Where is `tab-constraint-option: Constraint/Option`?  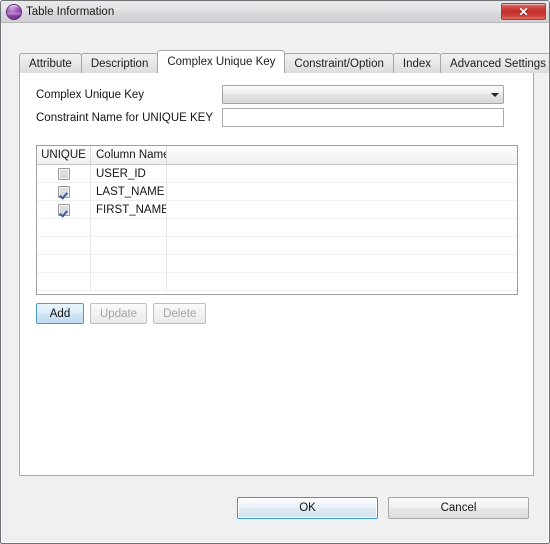
tab-constraint-option: Constraint/Option is located at coordinates (339, 63).